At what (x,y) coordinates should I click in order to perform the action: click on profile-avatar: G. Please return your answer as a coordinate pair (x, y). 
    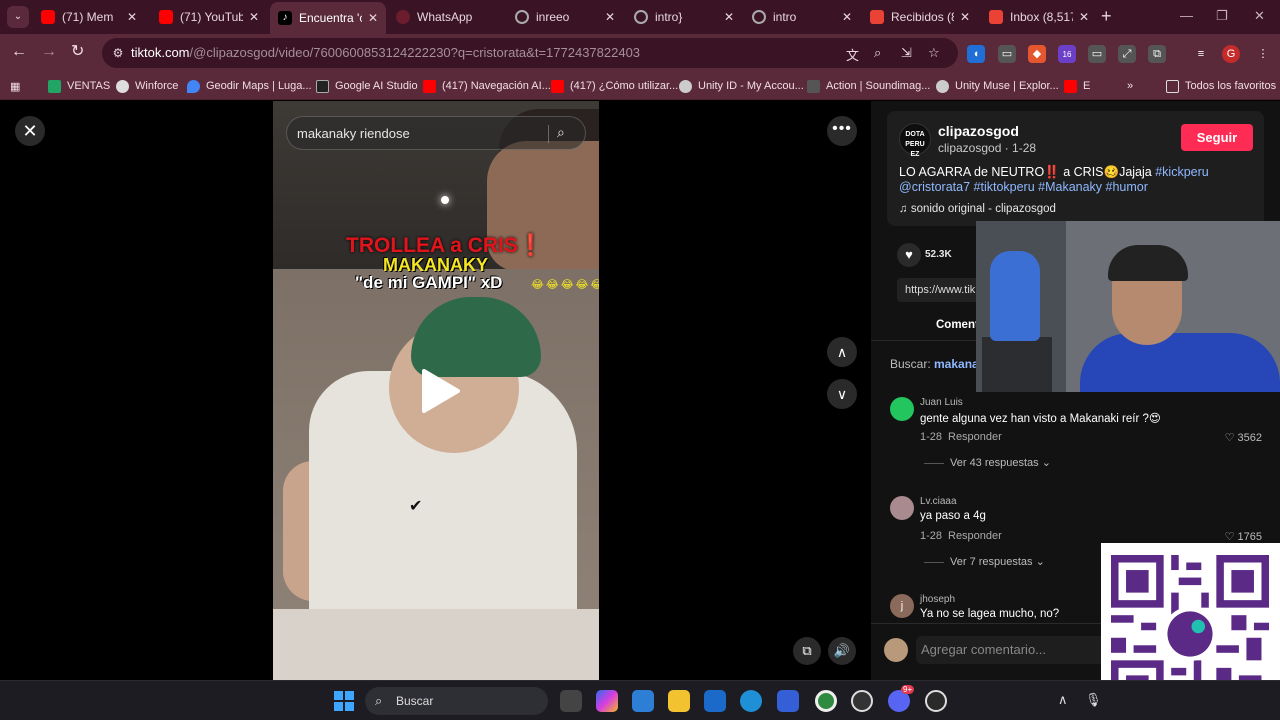
    Looking at the image, I should click on (1231, 54).